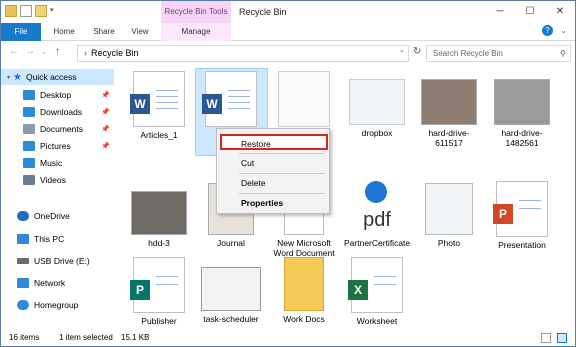 The width and height of the screenshot is (576, 347). I want to click on publisher-icon: P, so click(157, 285).